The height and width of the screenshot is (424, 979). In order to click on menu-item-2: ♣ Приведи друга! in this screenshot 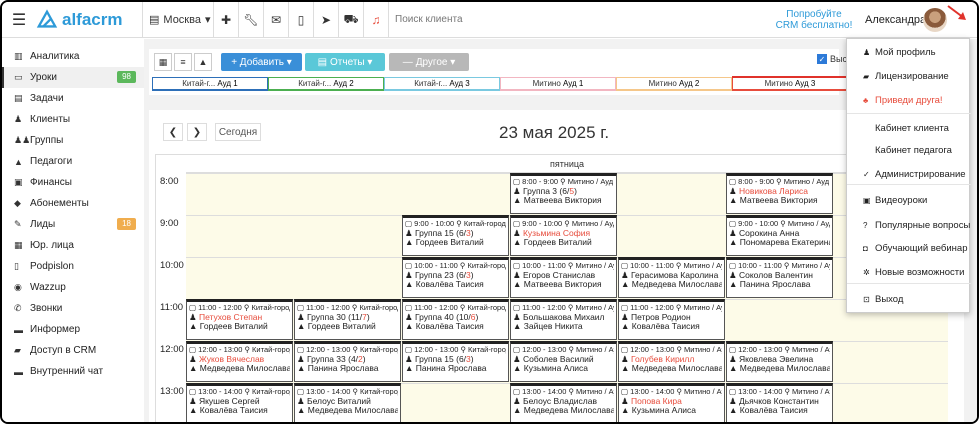, I will do `click(909, 100)`.